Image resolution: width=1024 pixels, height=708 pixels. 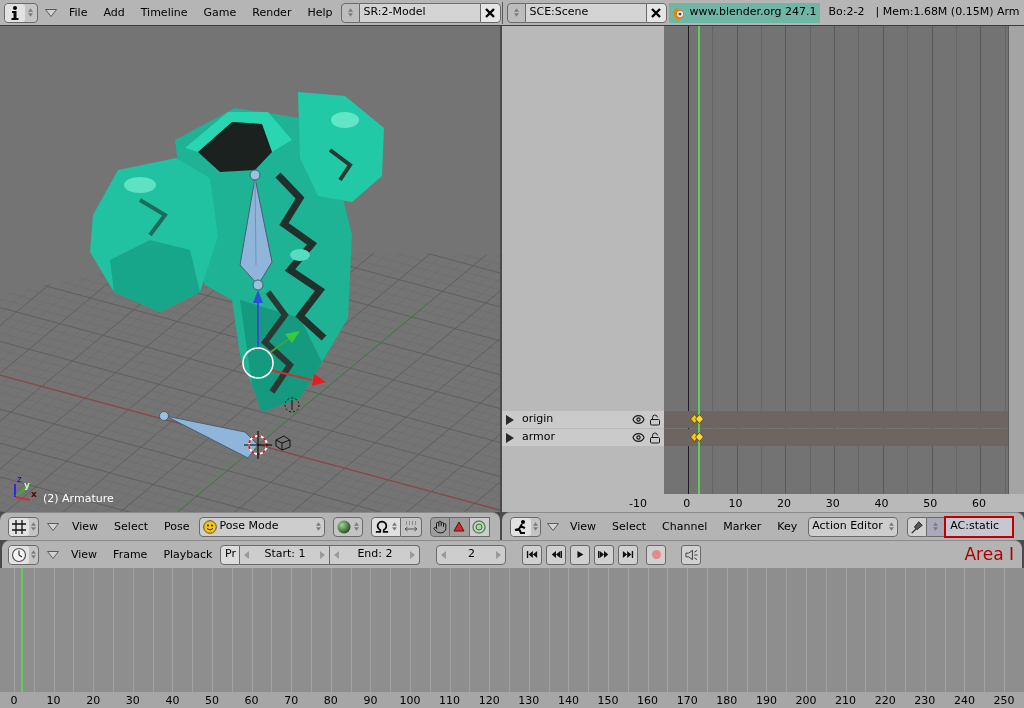 What do you see at coordinates (832, 504) in the screenshot?
I see `ruler-label: 30` at bounding box center [832, 504].